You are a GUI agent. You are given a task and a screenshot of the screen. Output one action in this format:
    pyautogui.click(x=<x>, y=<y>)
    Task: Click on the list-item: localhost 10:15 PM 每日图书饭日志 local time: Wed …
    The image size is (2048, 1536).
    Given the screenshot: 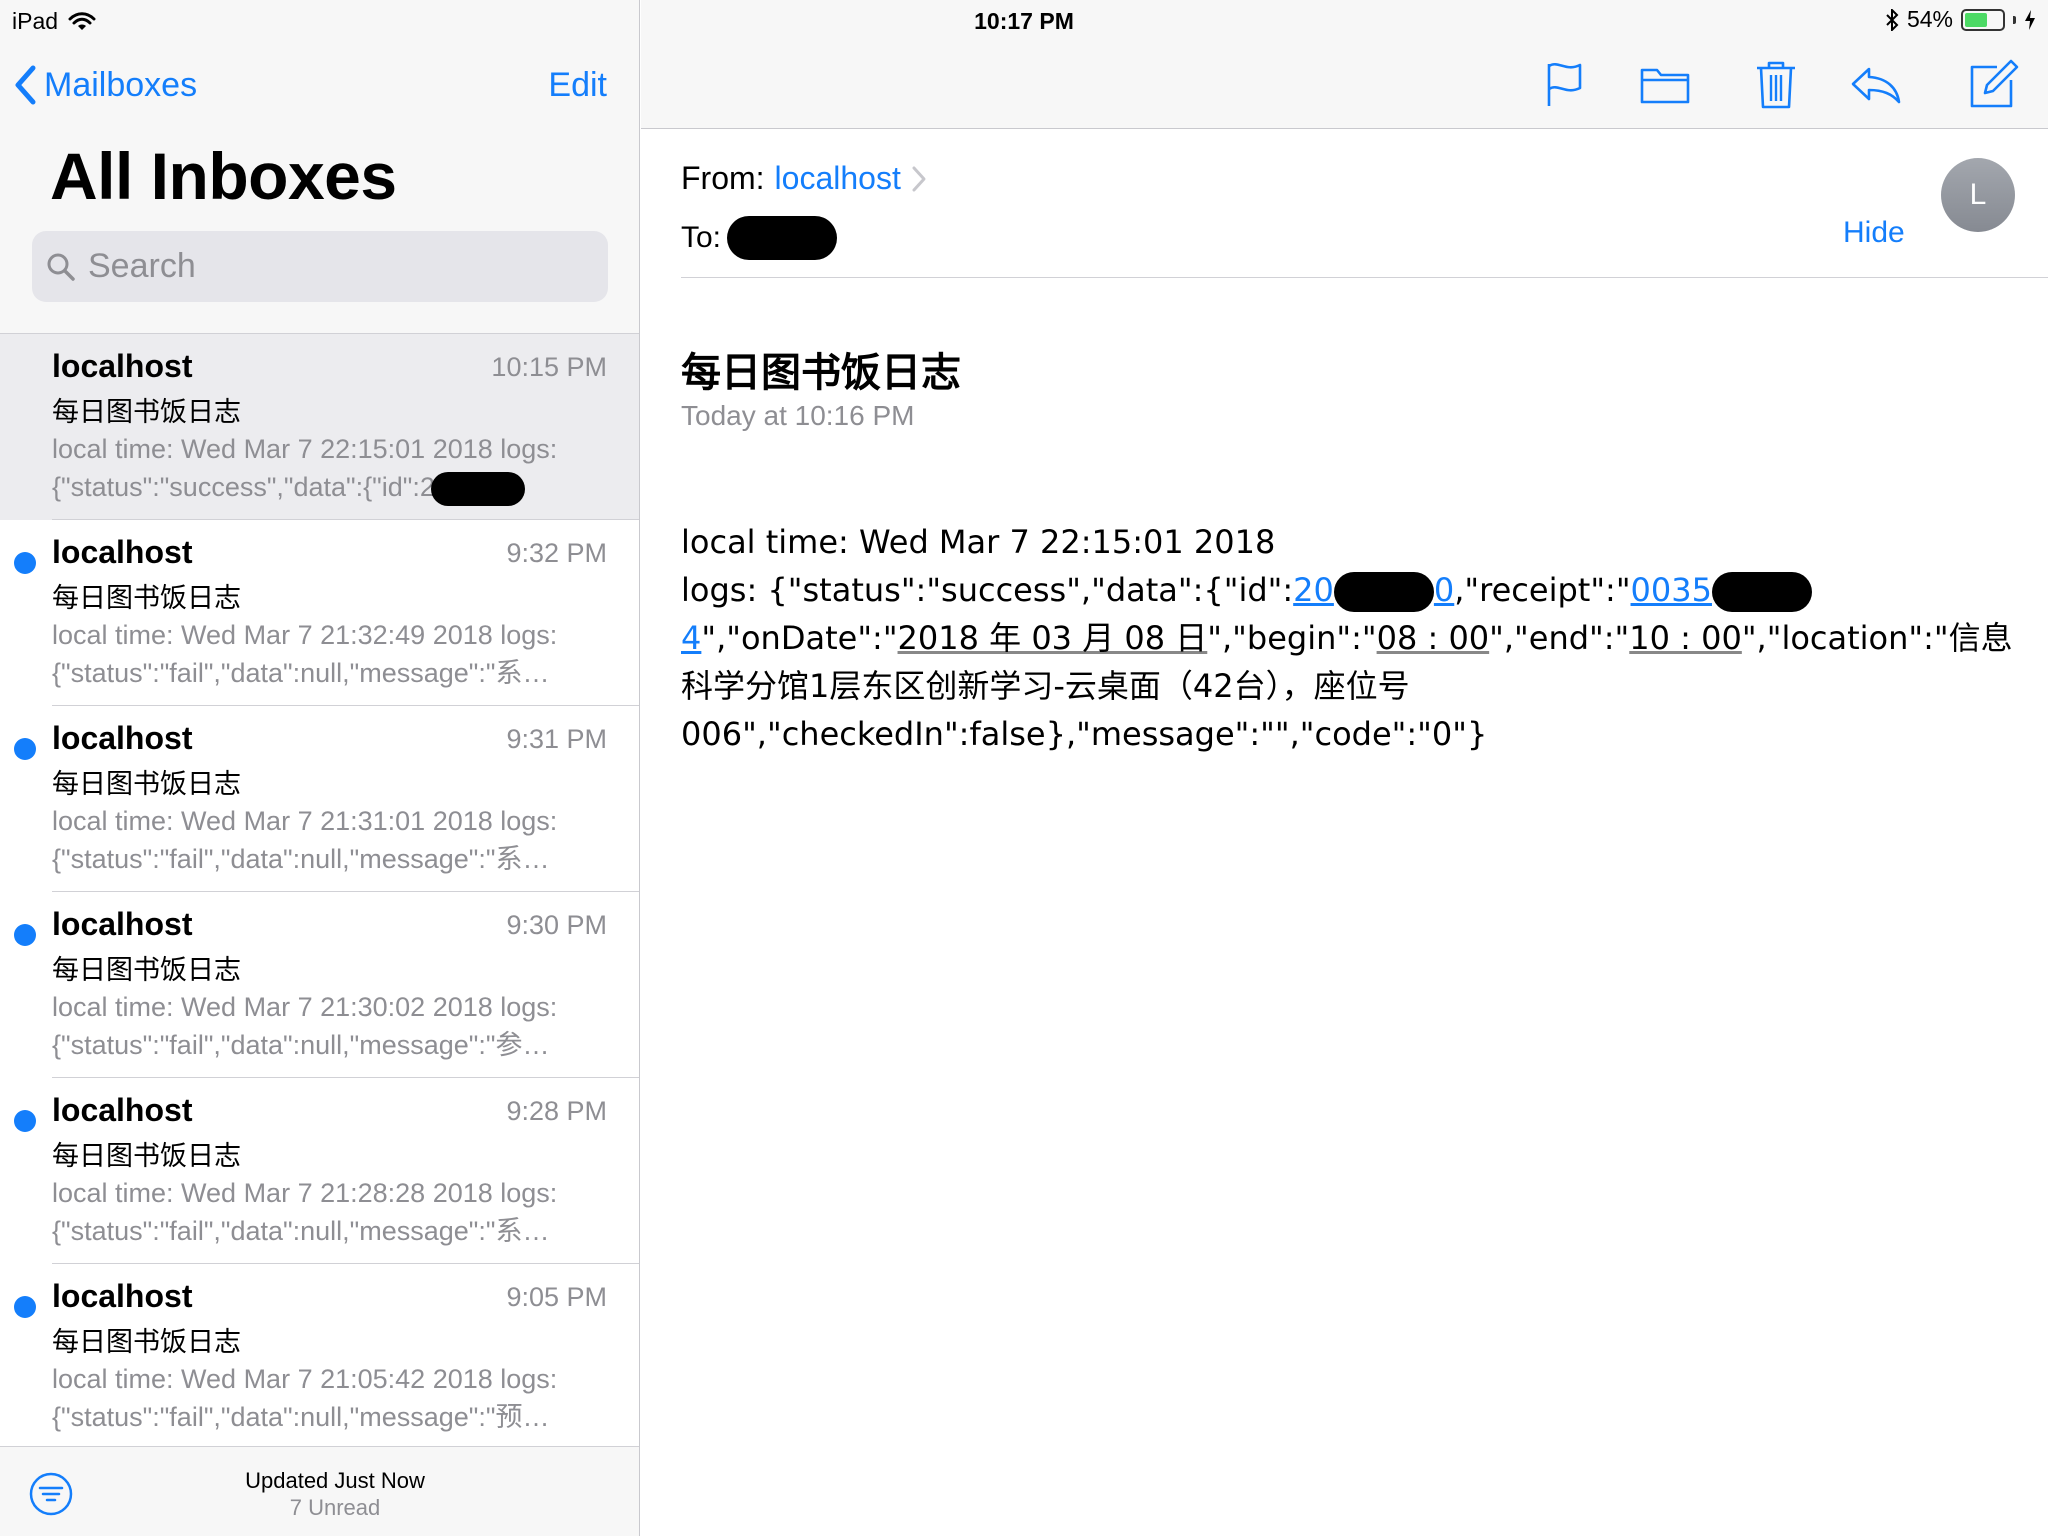 What is the action you would take?
    pyautogui.click(x=319, y=427)
    